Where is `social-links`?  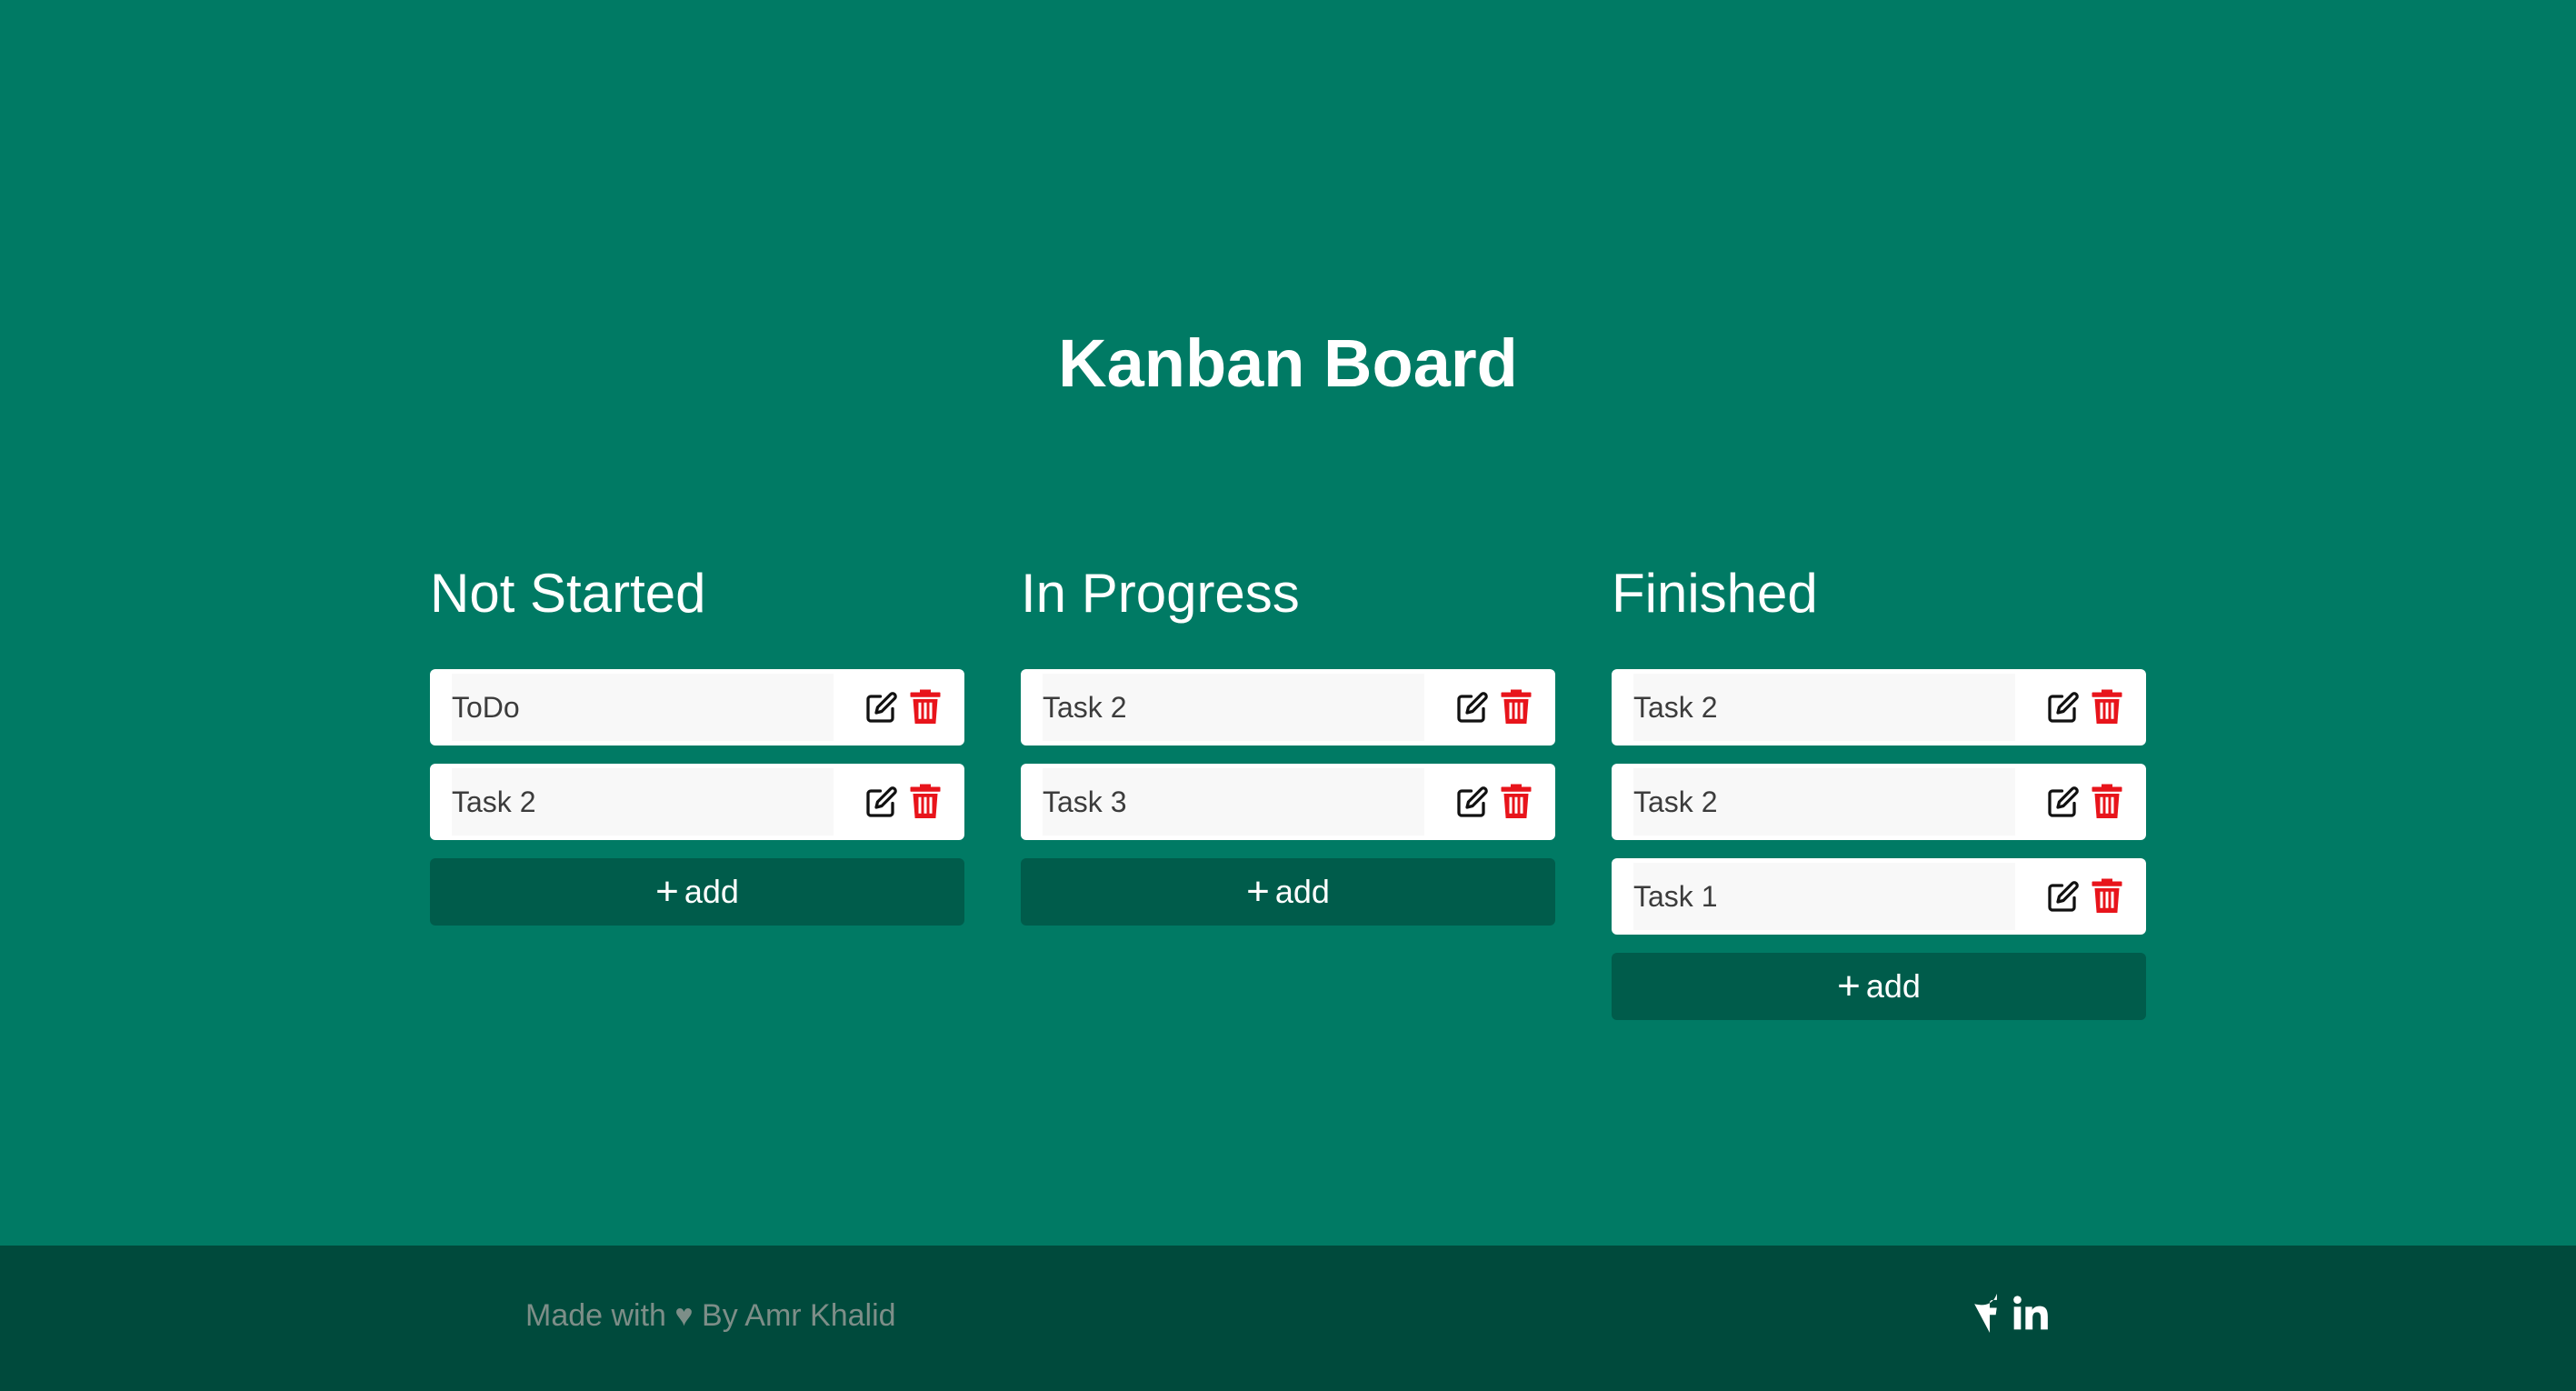 social-links is located at coordinates (2011, 1313).